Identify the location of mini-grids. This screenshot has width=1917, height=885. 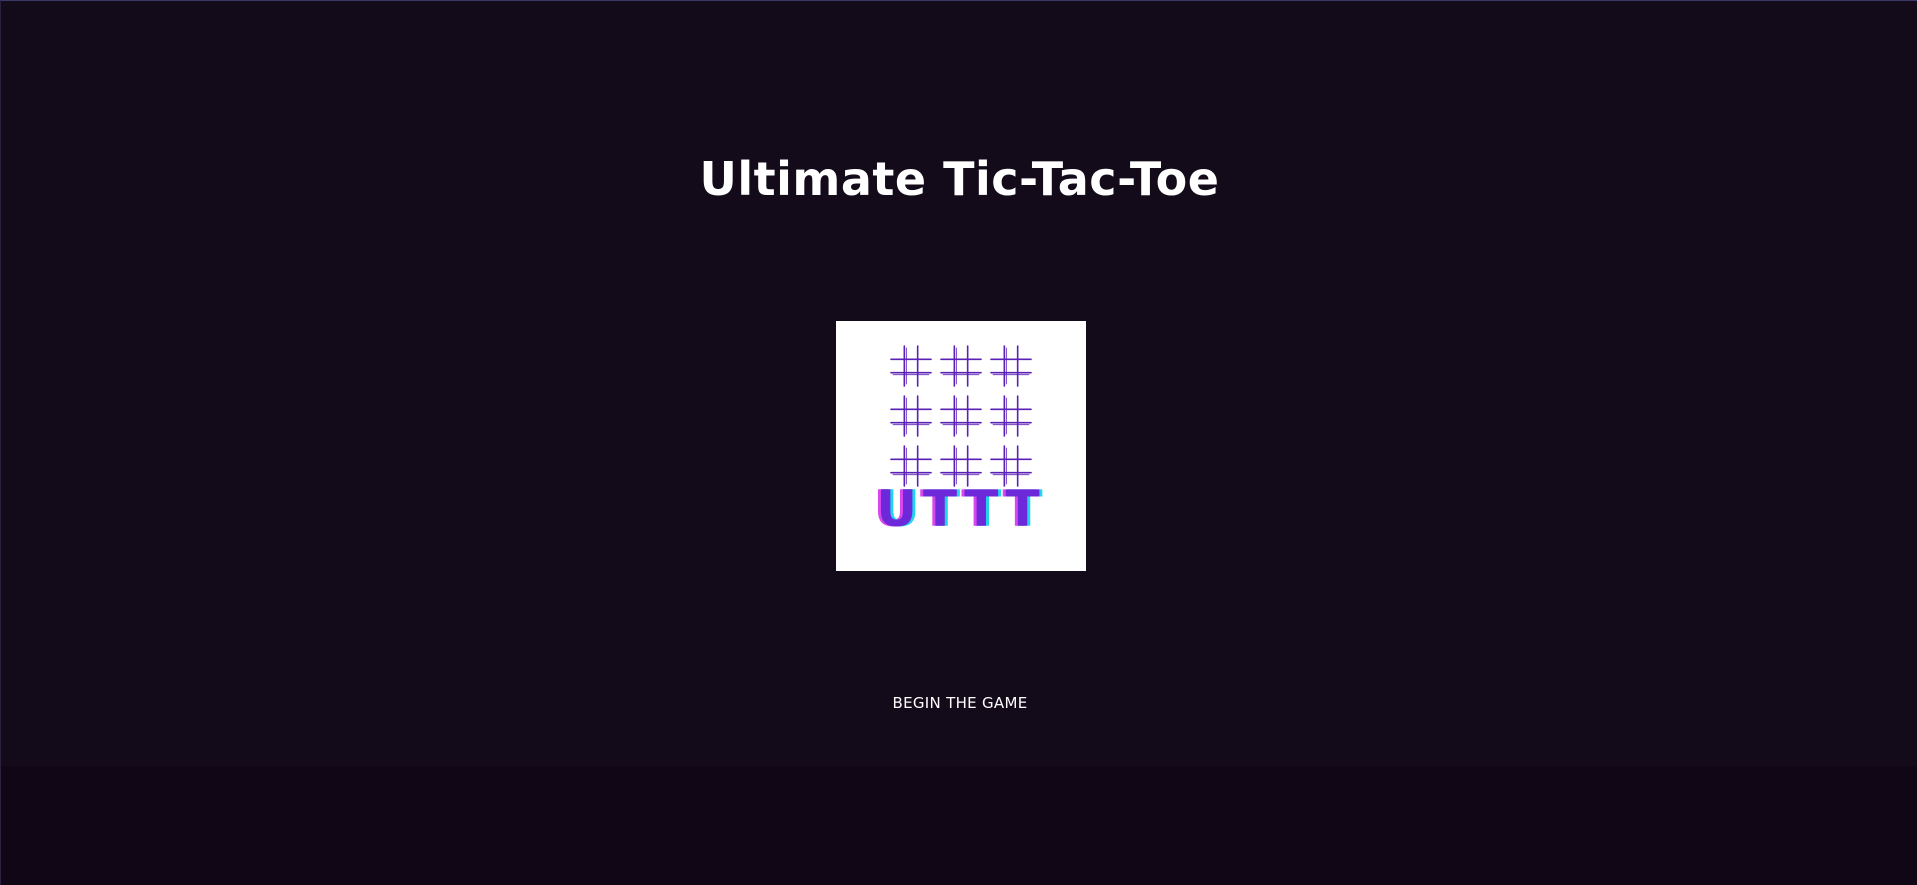
(961, 416).